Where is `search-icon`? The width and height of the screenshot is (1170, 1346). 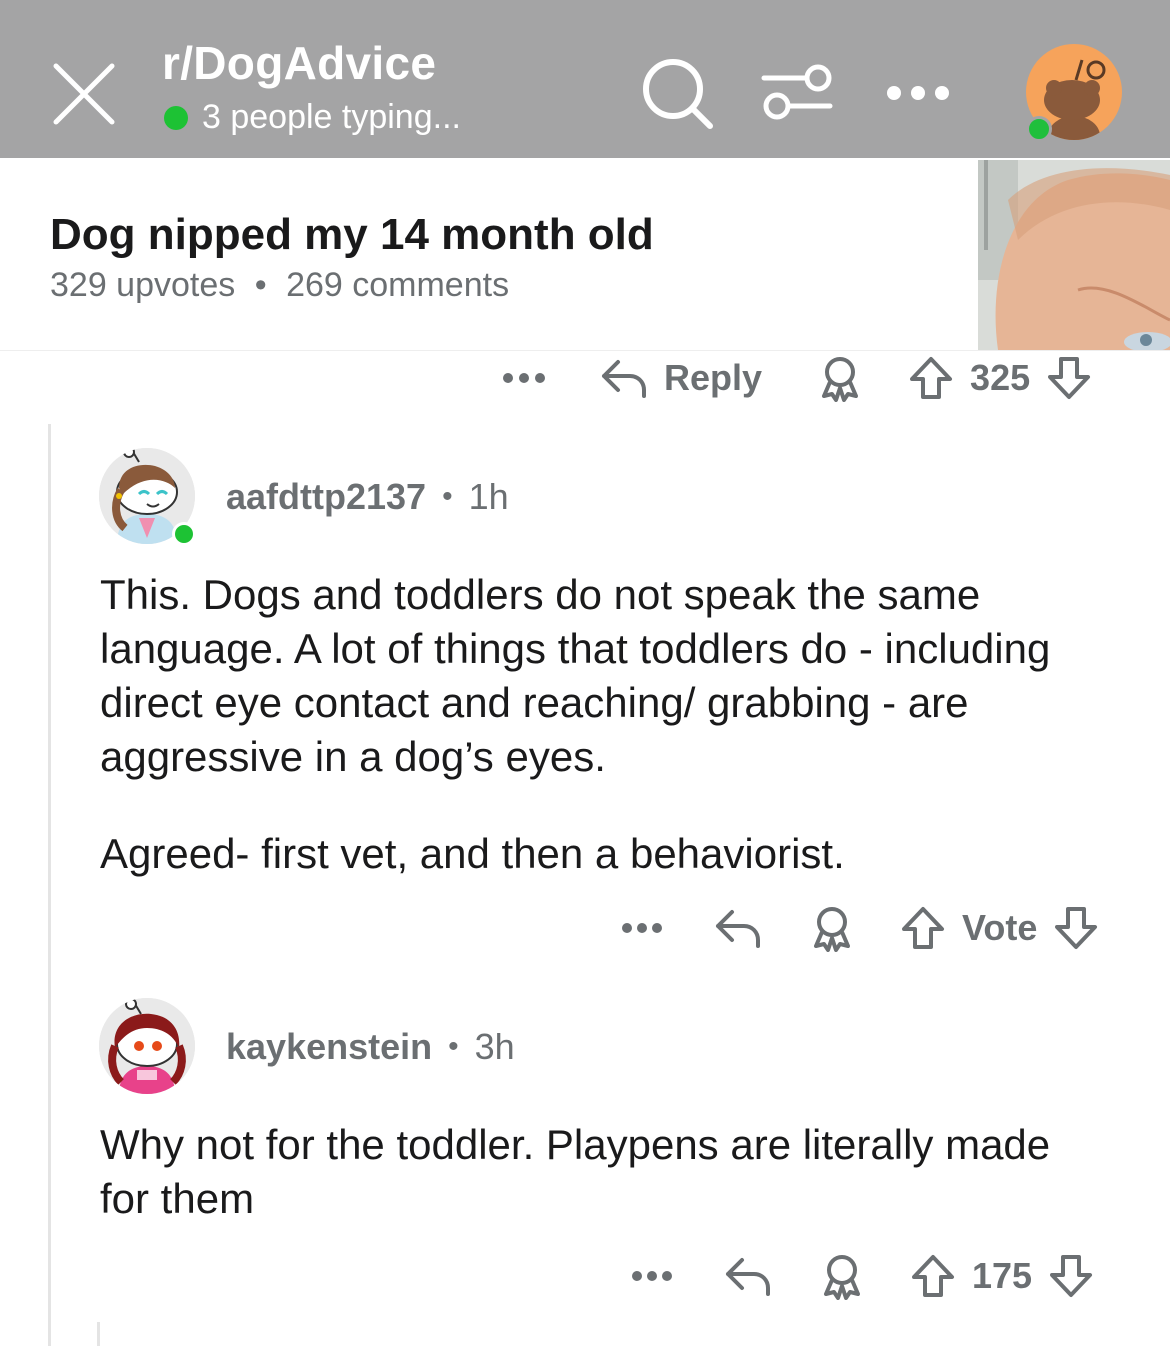 search-icon is located at coordinates (678, 94).